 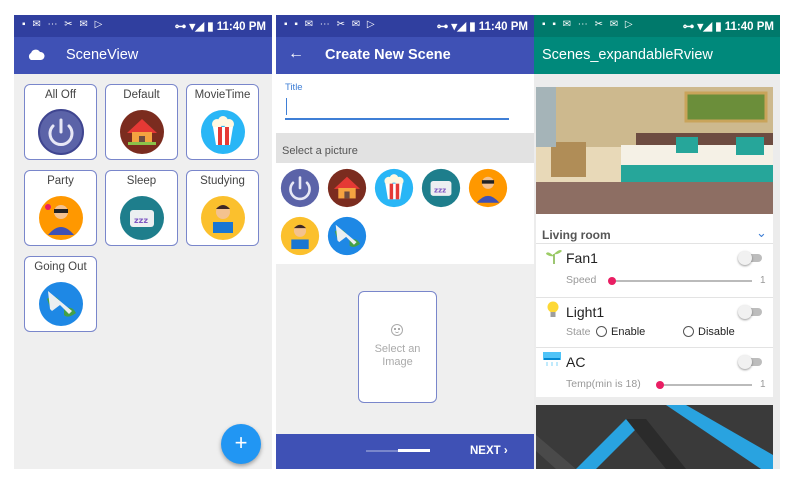 I want to click on select-image-box: Select an Image, so click(x=397, y=347).